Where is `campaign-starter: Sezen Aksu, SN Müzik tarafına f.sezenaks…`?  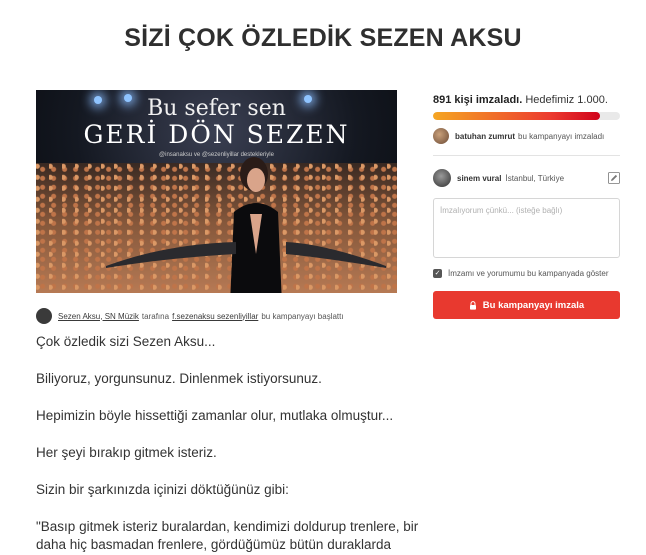
campaign-starter: Sezen Aksu, SN Müzik tarafına f.sezenaks… is located at coordinates (221, 316).